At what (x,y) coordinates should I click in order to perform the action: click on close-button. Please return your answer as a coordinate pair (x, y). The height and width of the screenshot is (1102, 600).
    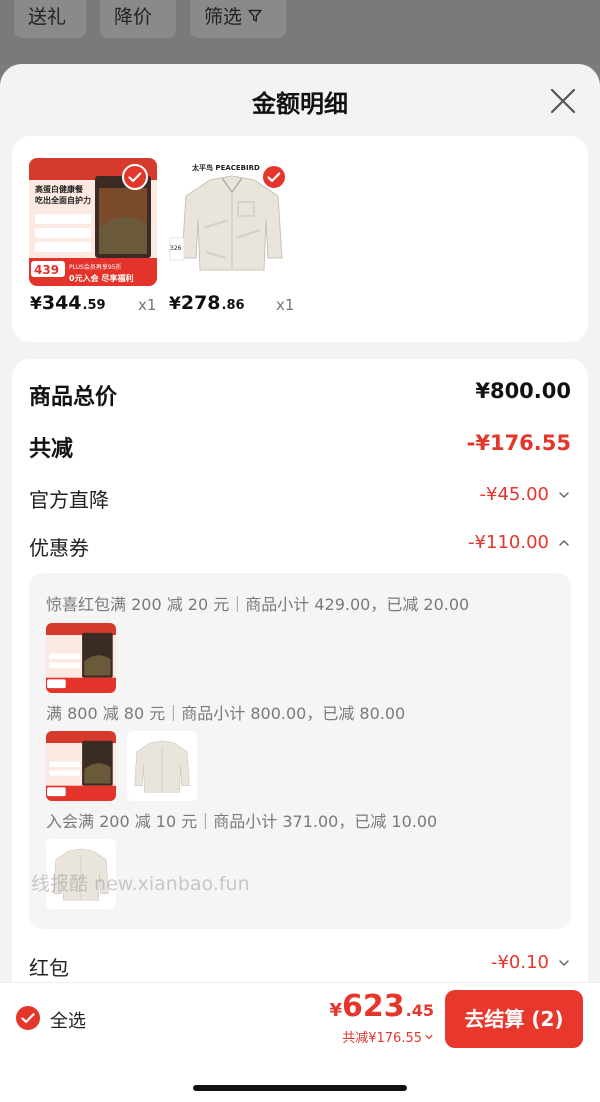
    Looking at the image, I should click on (563, 101).